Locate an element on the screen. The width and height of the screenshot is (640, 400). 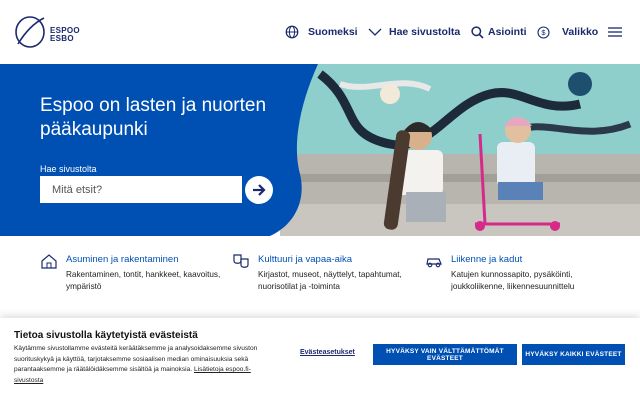
theater-masks-icon is located at coordinates (241, 261).